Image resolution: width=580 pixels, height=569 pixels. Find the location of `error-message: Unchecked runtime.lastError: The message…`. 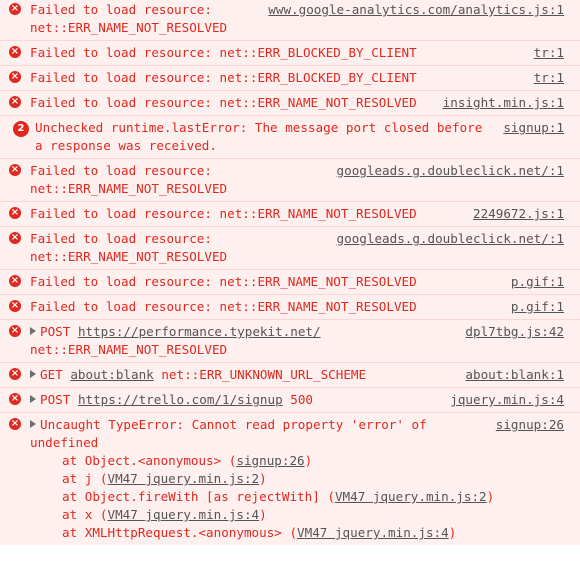

error-message: Unchecked runtime.lastError: The message… is located at coordinates (262, 136).